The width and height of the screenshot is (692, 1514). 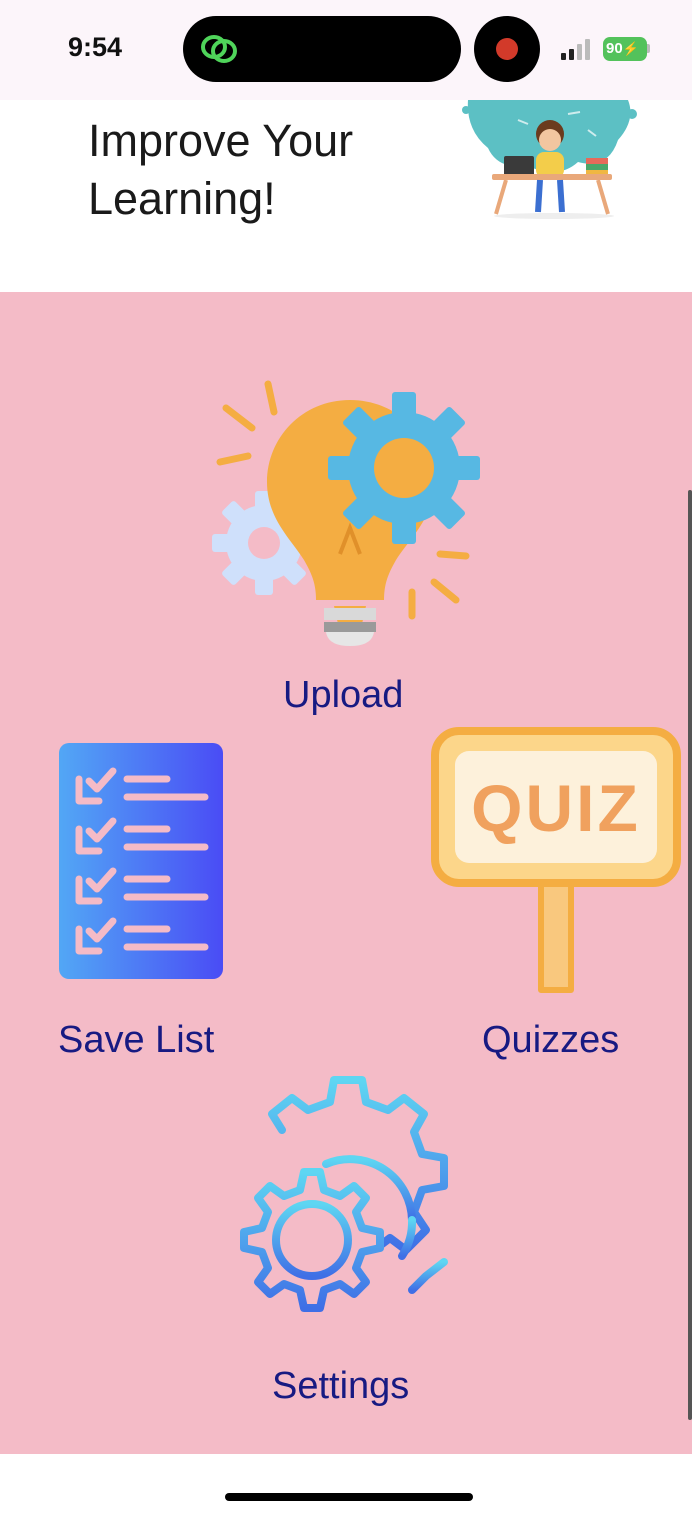 What do you see at coordinates (322, 49) in the screenshot?
I see `dynamic-island` at bounding box center [322, 49].